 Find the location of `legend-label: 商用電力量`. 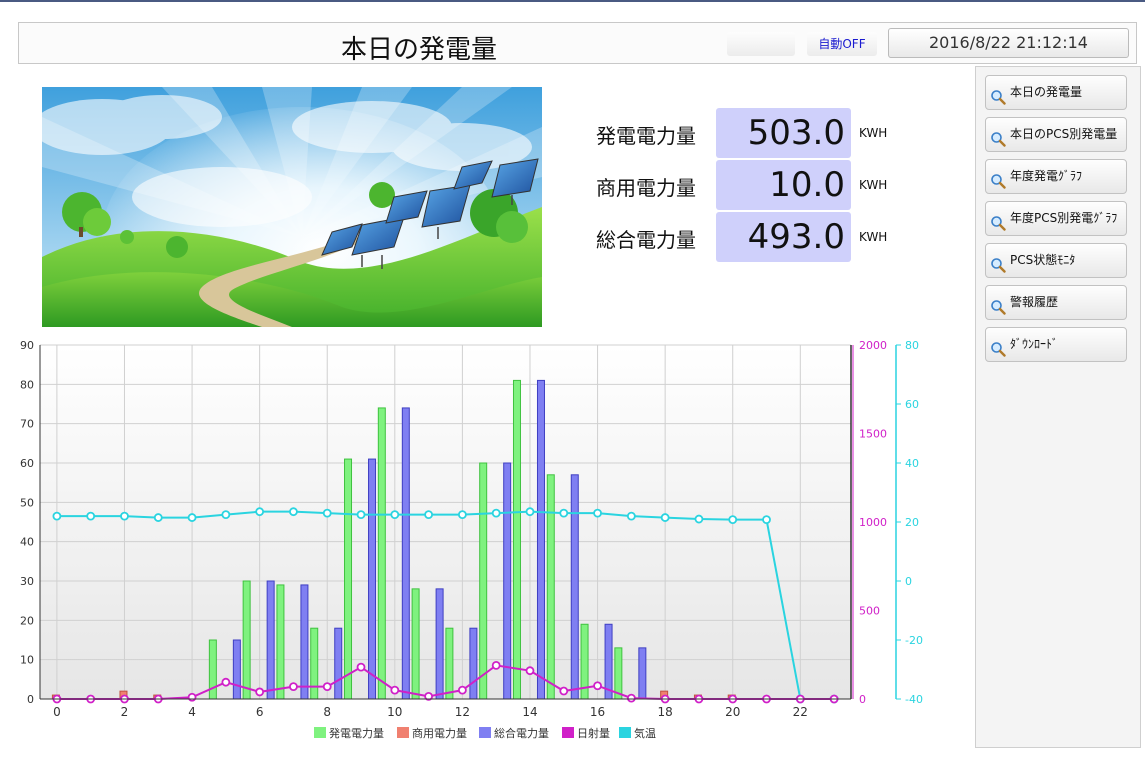

legend-label: 商用電力量 is located at coordinates (439, 733).